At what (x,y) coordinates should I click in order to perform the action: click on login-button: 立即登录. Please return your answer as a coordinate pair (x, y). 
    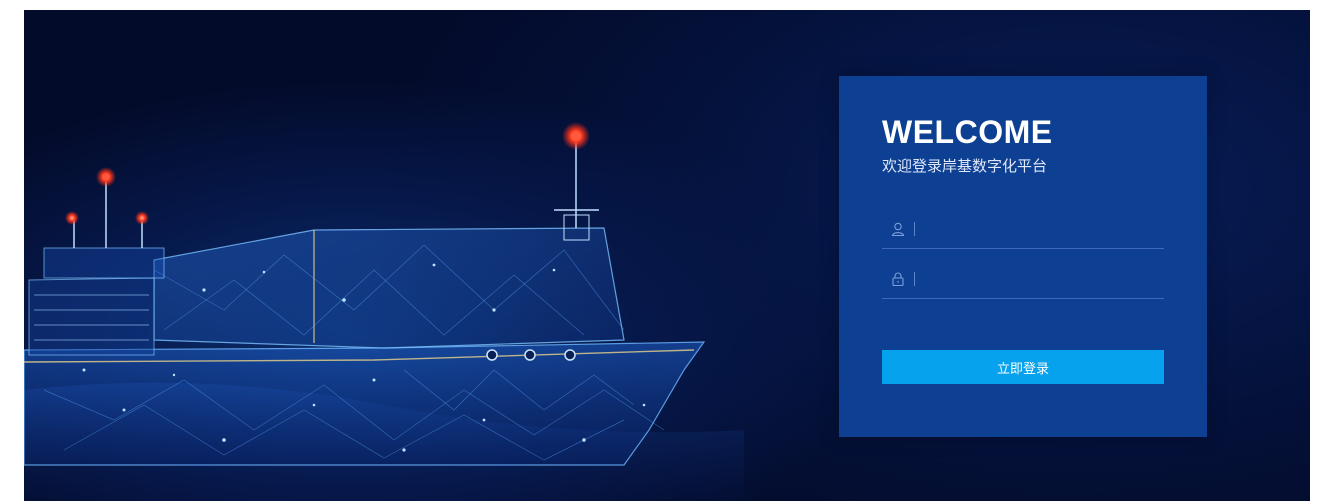
    Looking at the image, I should click on (1023, 367).